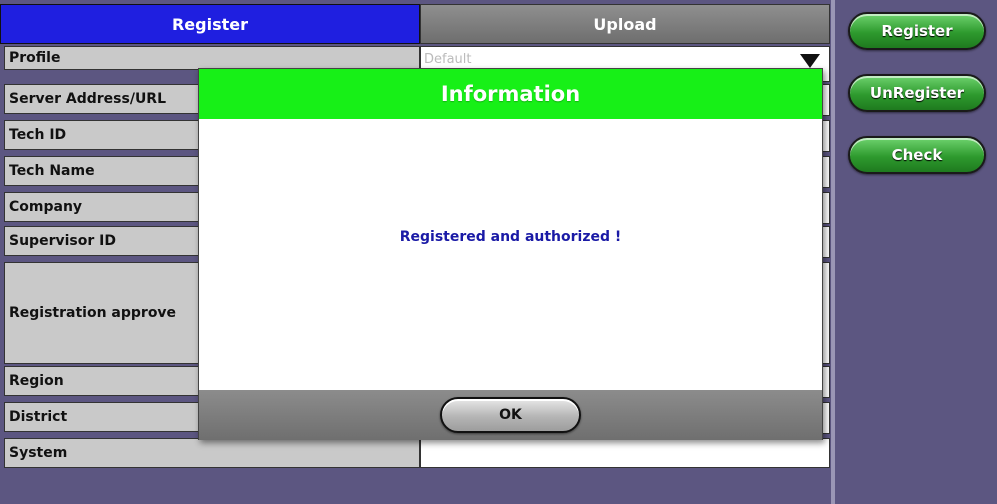 The width and height of the screenshot is (997, 504). Describe the element at coordinates (625, 453) in the screenshot. I see `system-field` at that location.